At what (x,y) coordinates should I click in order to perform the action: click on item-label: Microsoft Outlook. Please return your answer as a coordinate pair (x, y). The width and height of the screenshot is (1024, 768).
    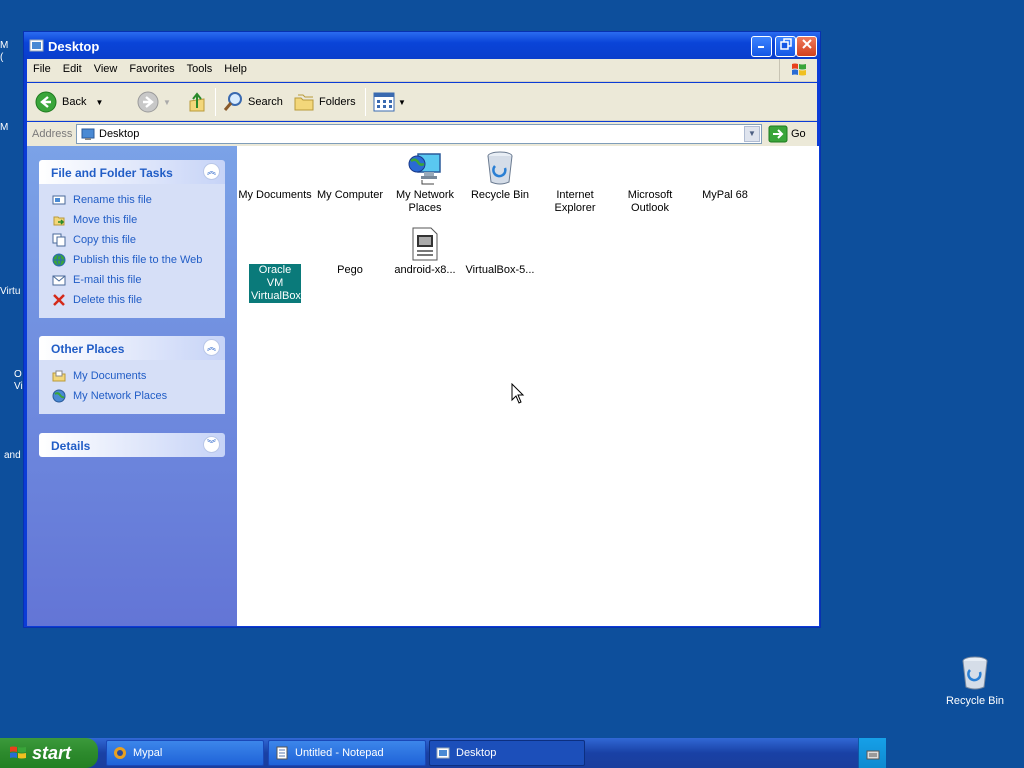
    Looking at the image, I should click on (650, 201).